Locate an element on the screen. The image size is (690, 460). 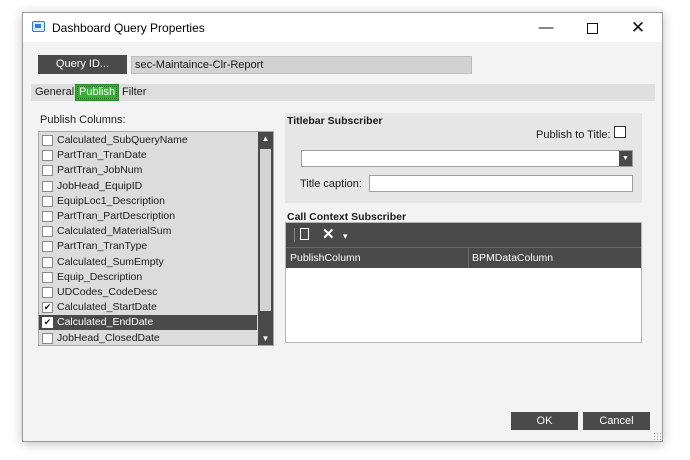
list-scrollbar: ▲ ▼ is located at coordinates (265, 238).